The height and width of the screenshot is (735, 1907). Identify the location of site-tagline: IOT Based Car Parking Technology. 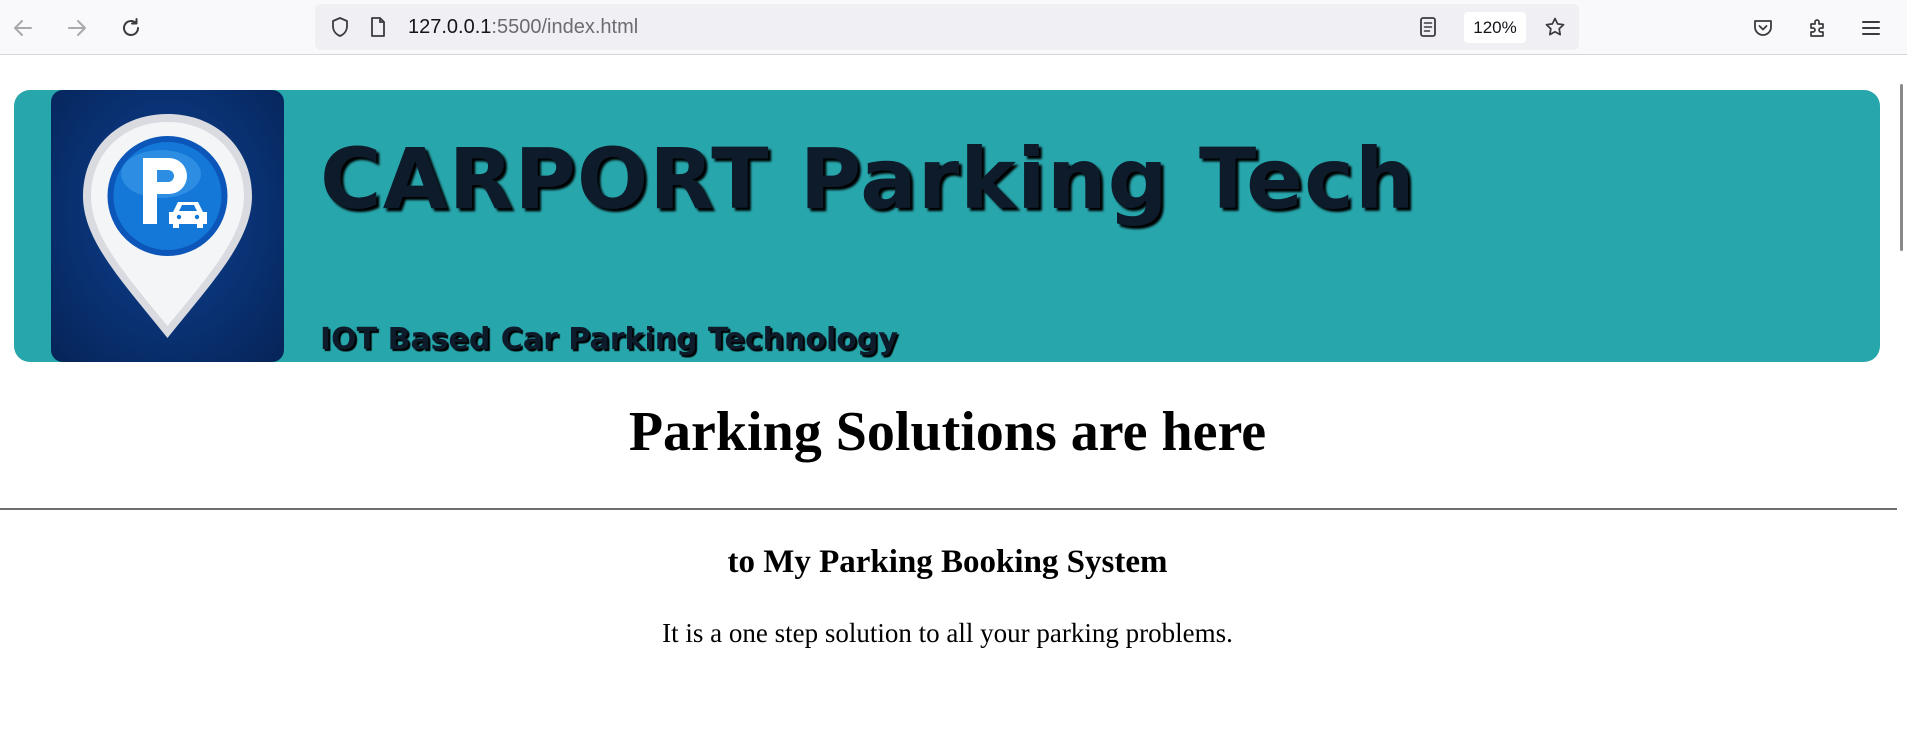
(609, 339).